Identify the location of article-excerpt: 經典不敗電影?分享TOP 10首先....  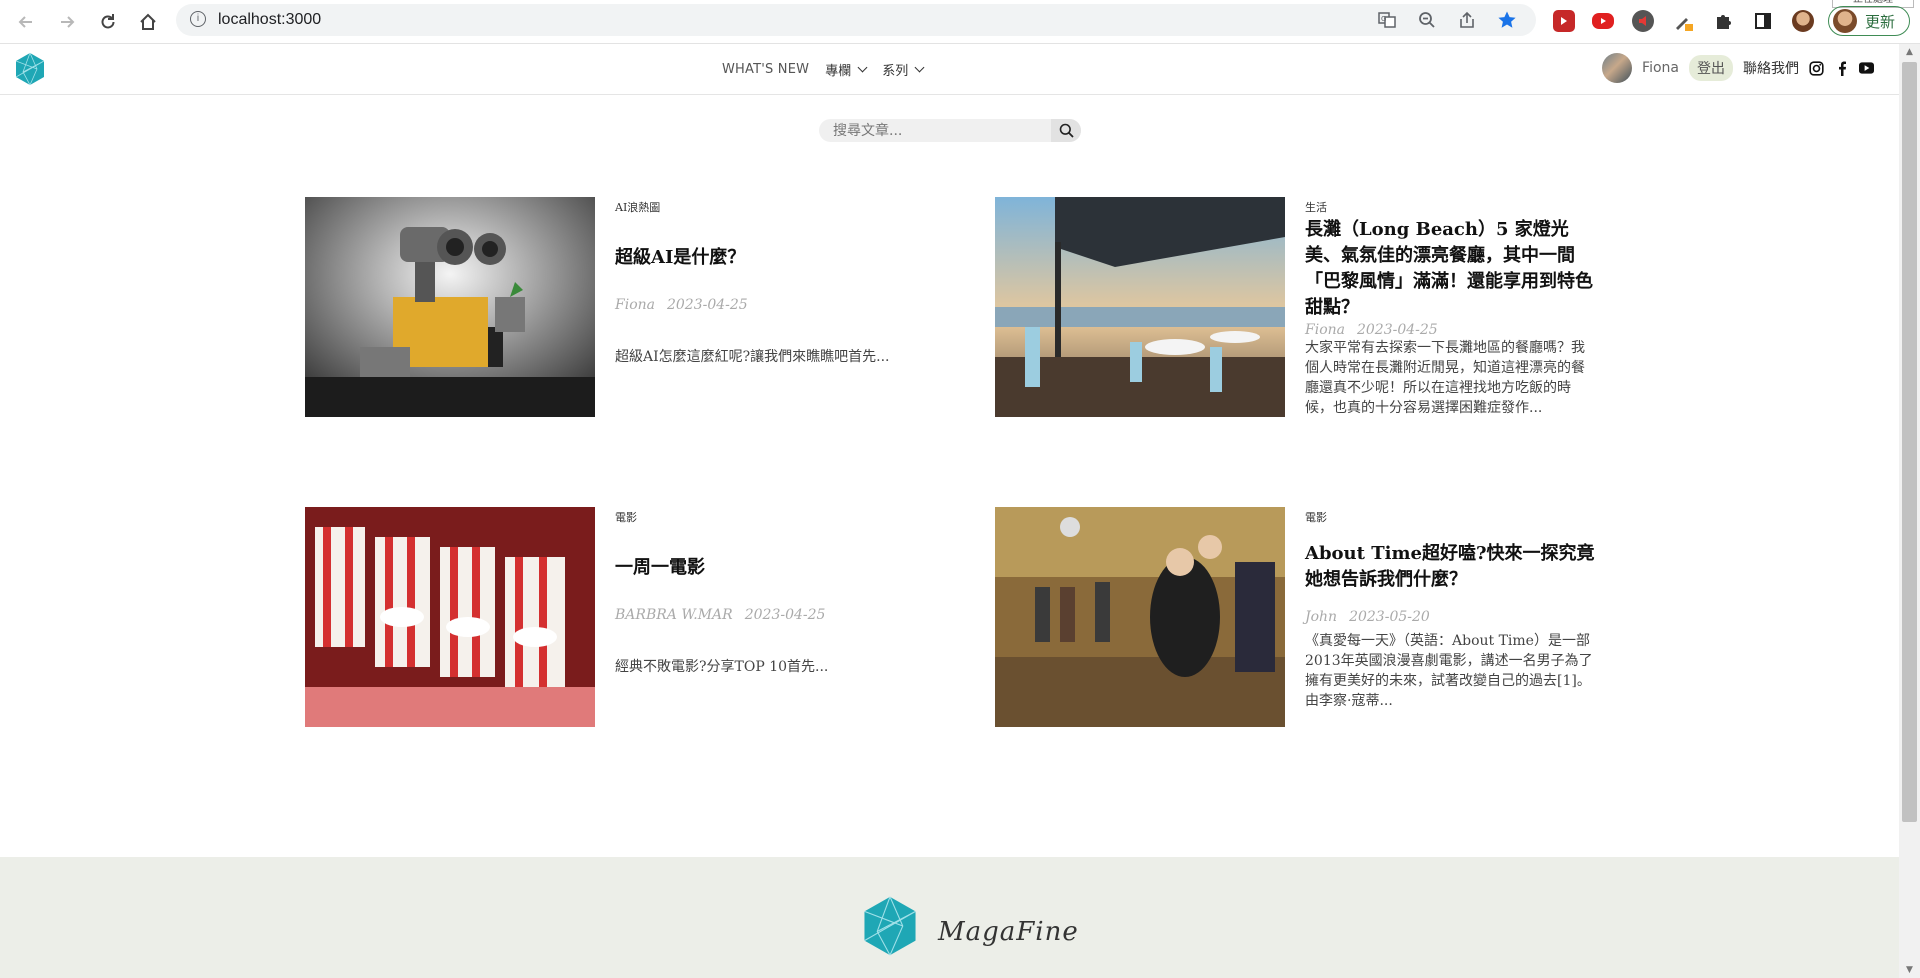
(722, 667).